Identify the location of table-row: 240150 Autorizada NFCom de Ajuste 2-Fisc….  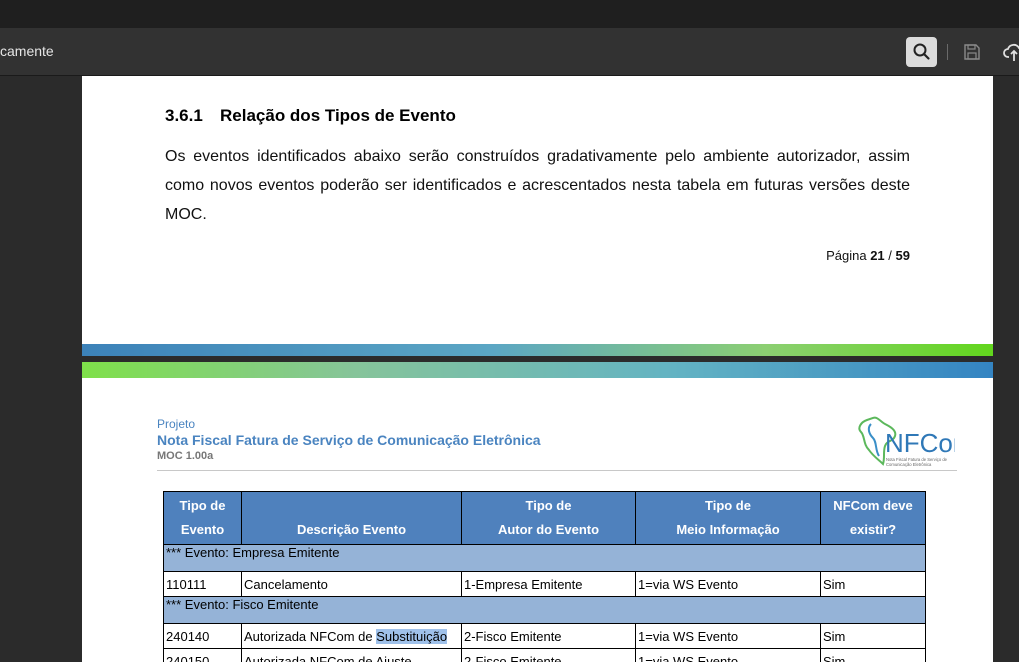
(544, 655).